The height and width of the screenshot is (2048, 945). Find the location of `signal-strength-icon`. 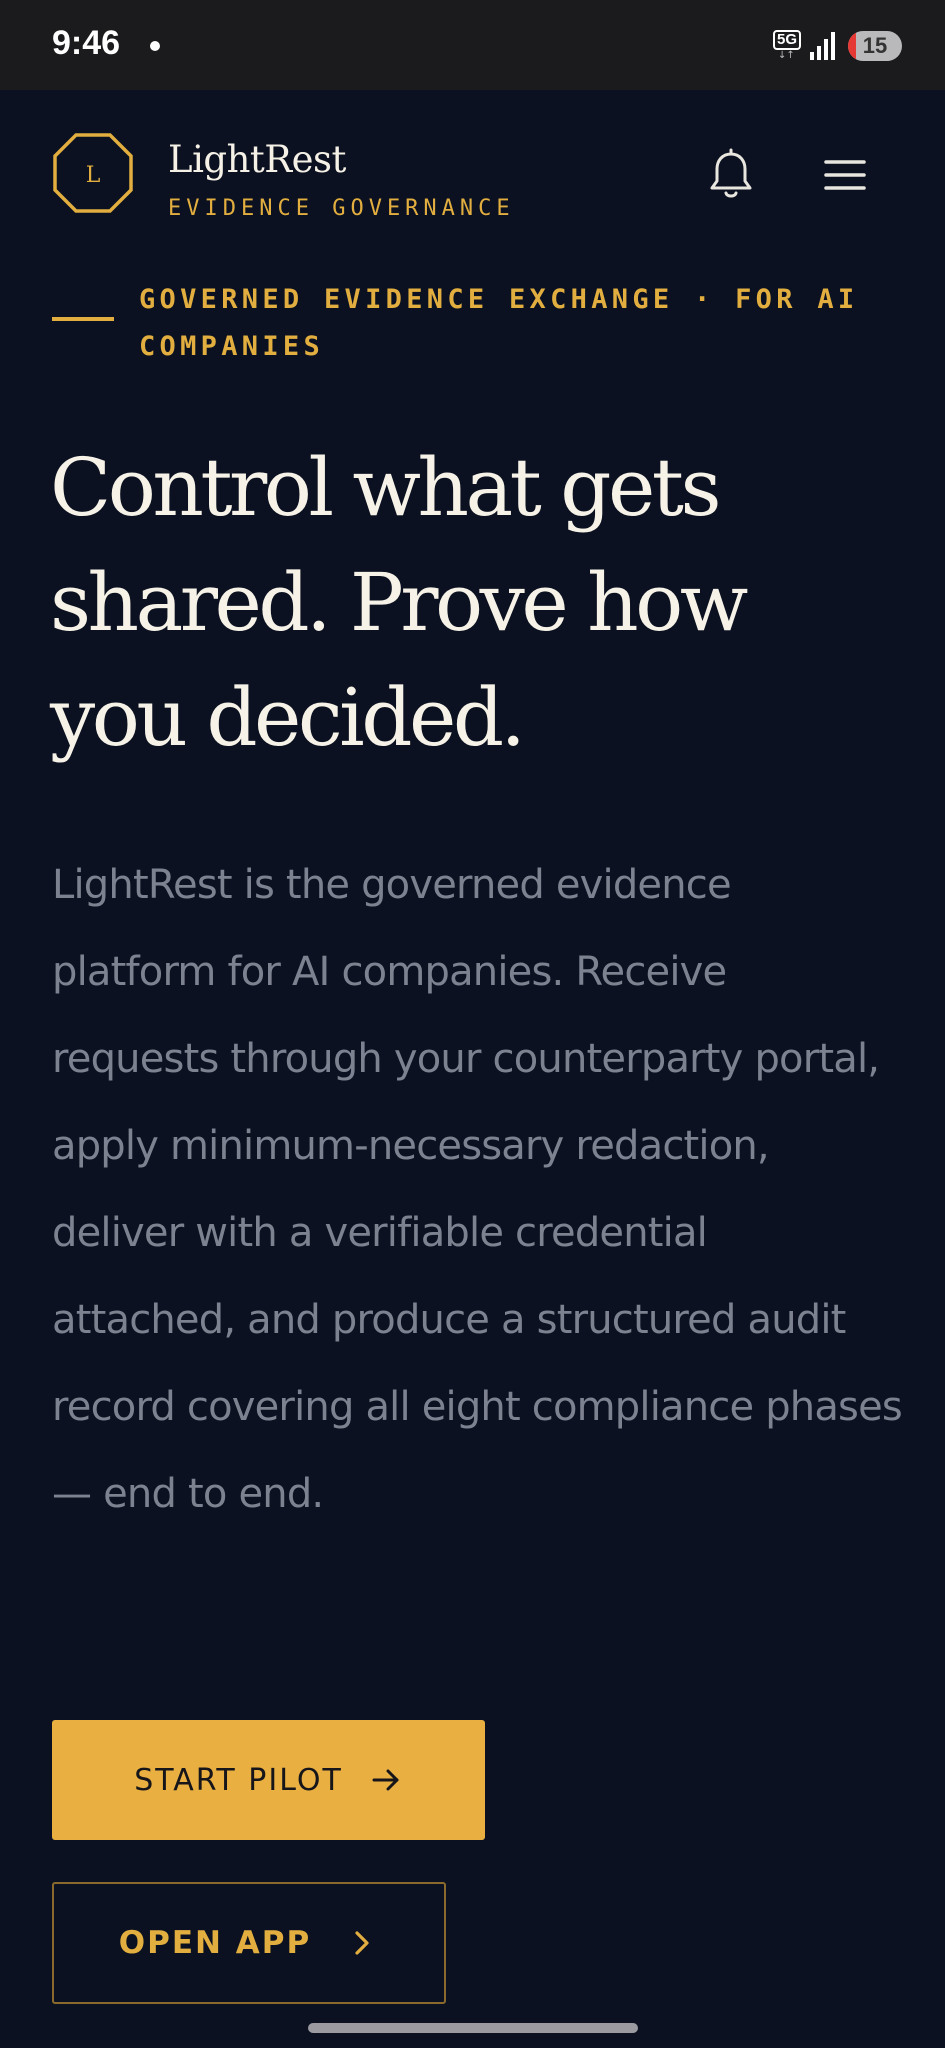

signal-strength-icon is located at coordinates (822, 46).